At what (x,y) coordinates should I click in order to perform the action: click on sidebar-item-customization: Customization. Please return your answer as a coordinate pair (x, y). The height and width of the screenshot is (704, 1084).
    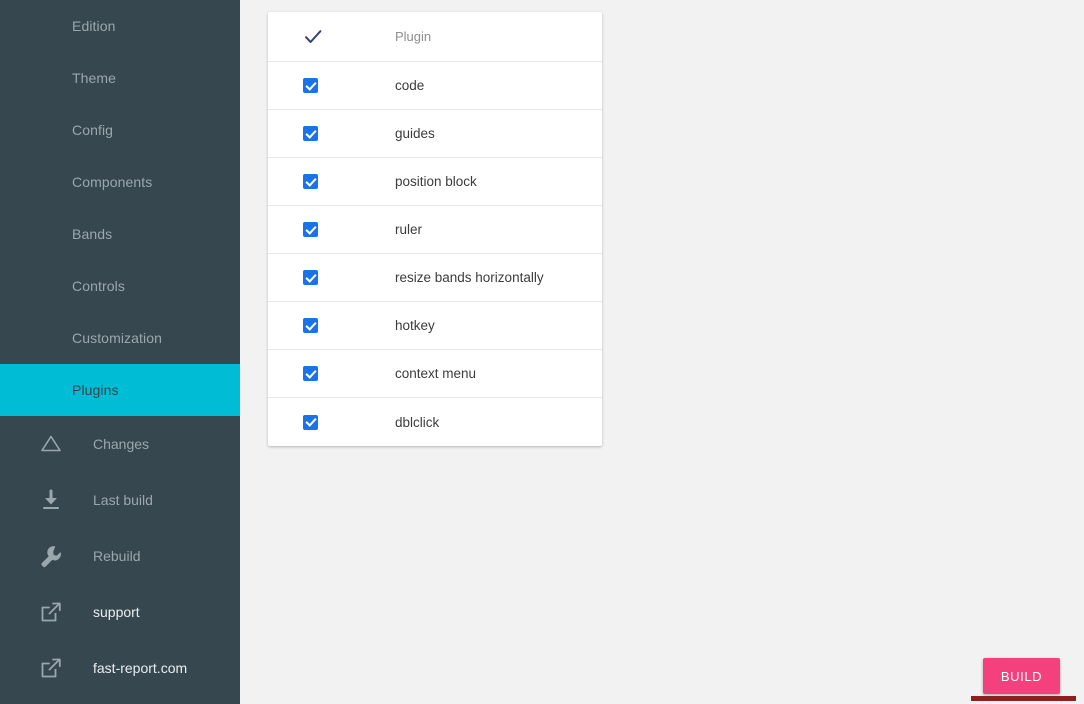
    Looking at the image, I should click on (120, 338).